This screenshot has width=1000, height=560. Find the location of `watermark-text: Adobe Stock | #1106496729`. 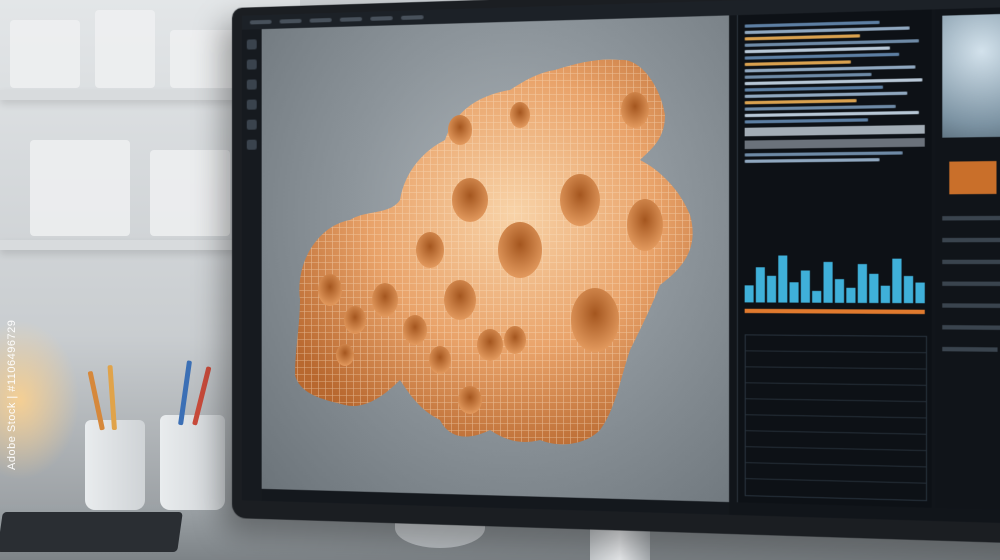

watermark-text: Adobe Stock | #1106496729 is located at coordinates (12, 395).